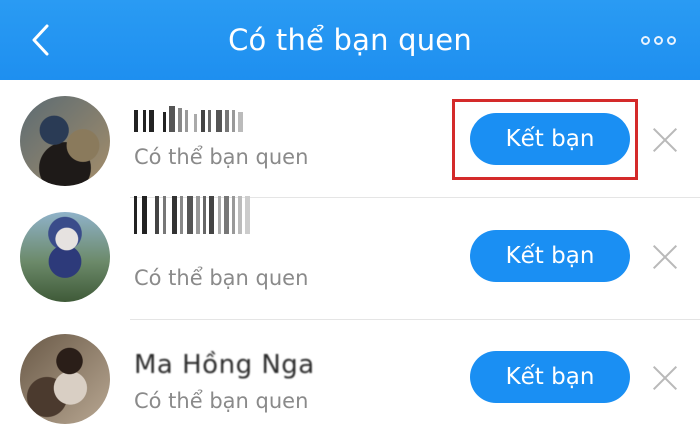  I want to click on suggestion-name: Ma Hồng Nga, so click(224, 365).